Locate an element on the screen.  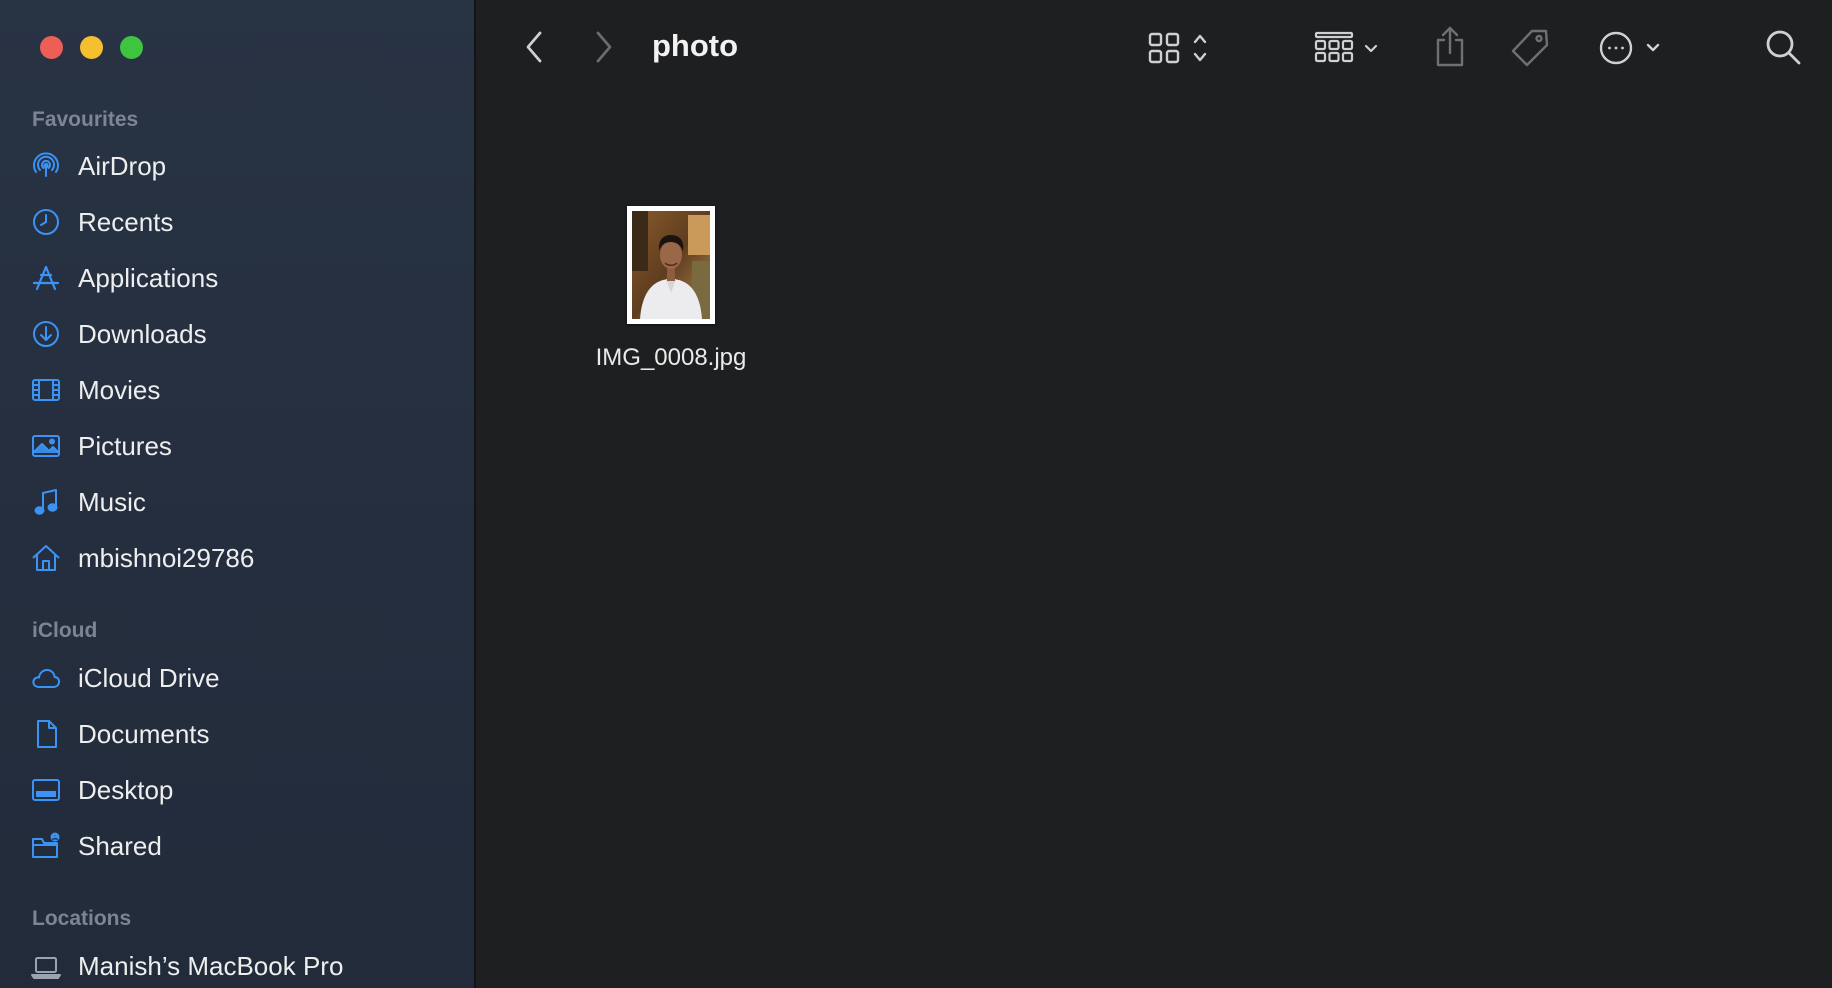
sidebar-item-downloads: Downloads is located at coordinates (246, 334).